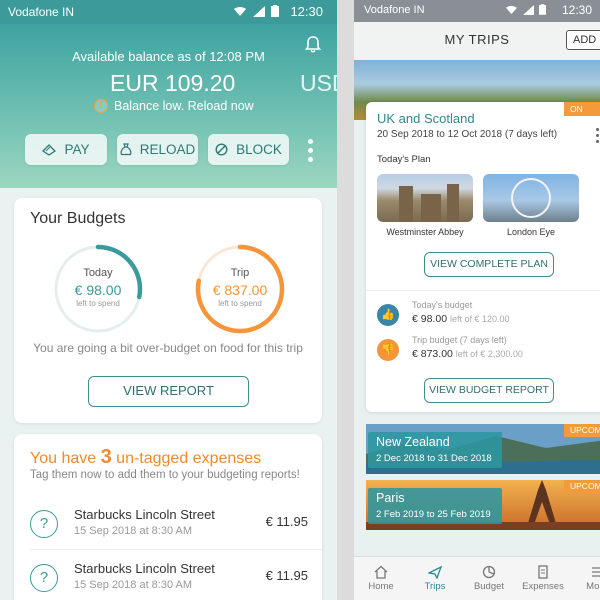 The height and width of the screenshot is (600, 600). I want to click on trip-dates: 20 Sep 2018 to 12 Oct 2018 (7 days left), so click(467, 134).